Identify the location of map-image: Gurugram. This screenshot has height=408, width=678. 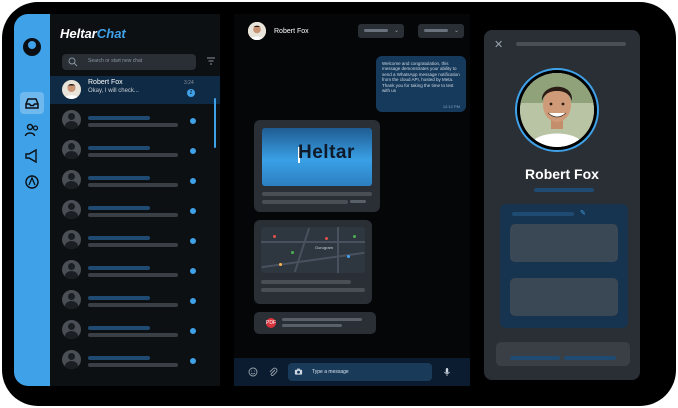
(313, 250).